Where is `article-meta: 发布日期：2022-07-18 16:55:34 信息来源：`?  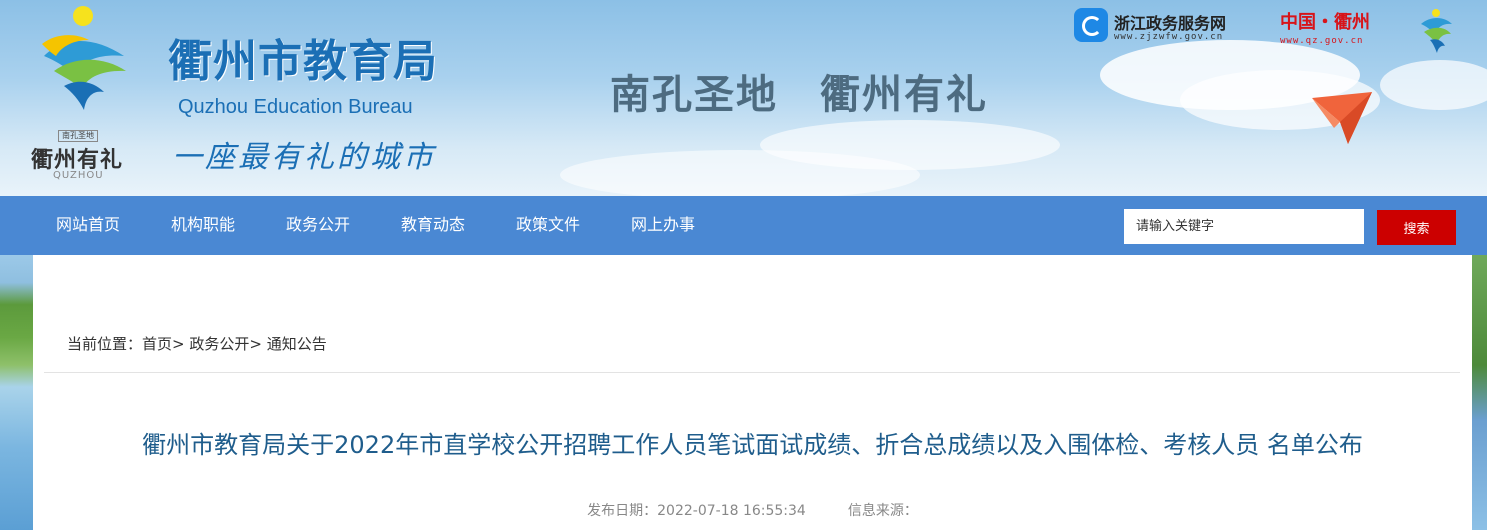 article-meta: 发布日期：2022-07-18 16:55:34 信息来源： is located at coordinates (752, 510).